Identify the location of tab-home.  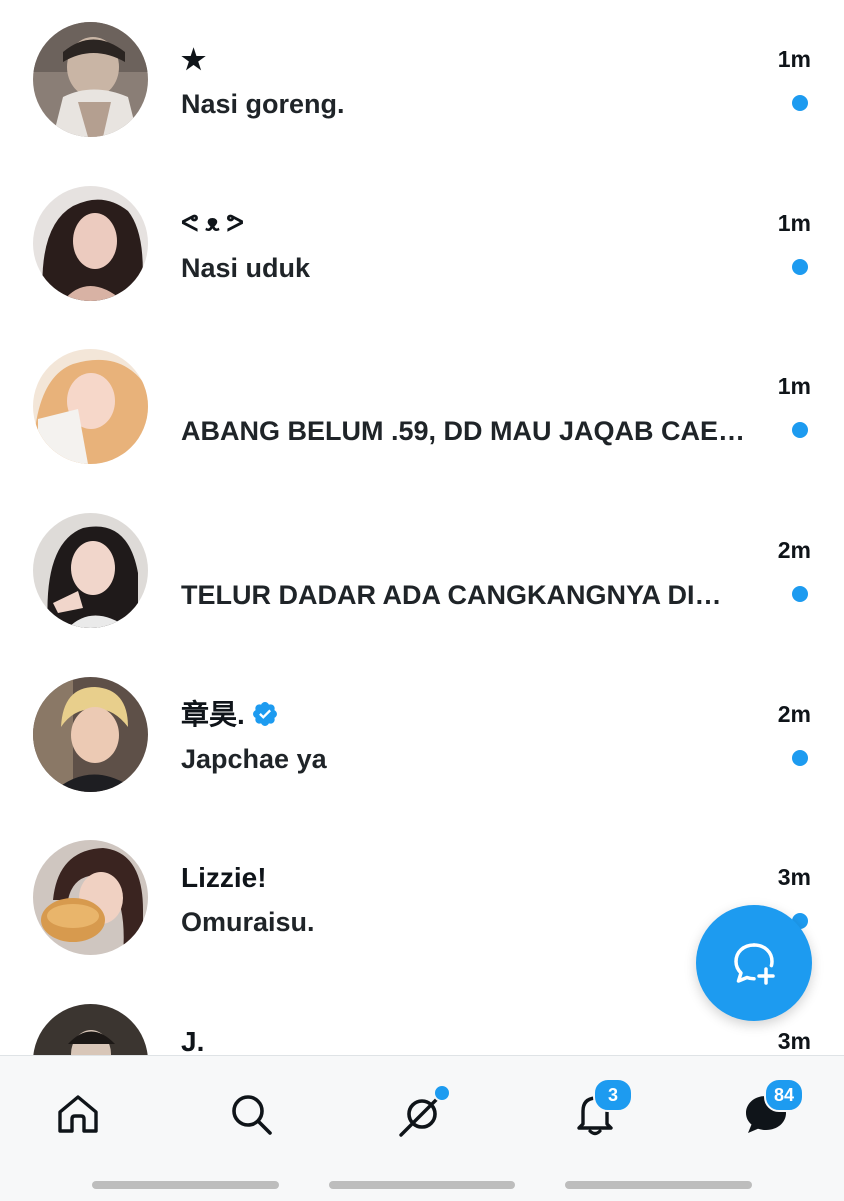
(78, 1114).